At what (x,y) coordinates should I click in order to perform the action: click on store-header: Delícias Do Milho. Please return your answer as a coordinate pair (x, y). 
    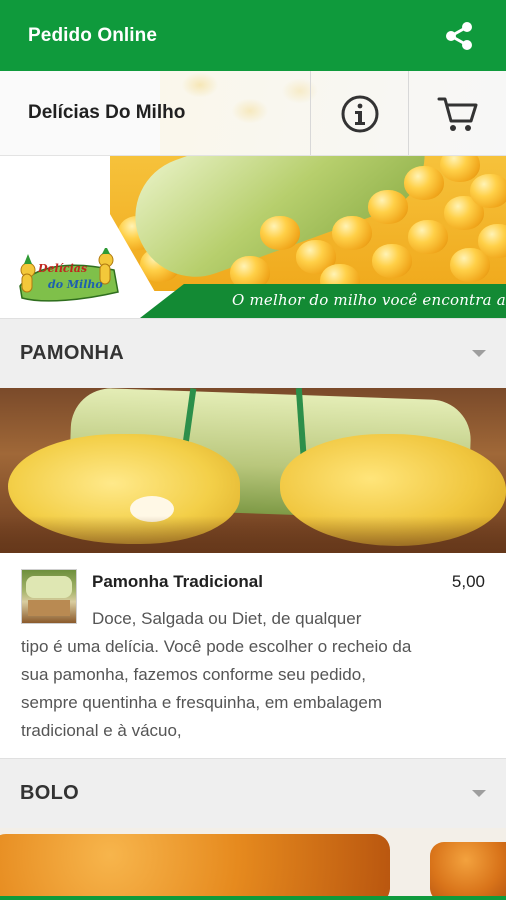
    Looking at the image, I should click on (253, 113).